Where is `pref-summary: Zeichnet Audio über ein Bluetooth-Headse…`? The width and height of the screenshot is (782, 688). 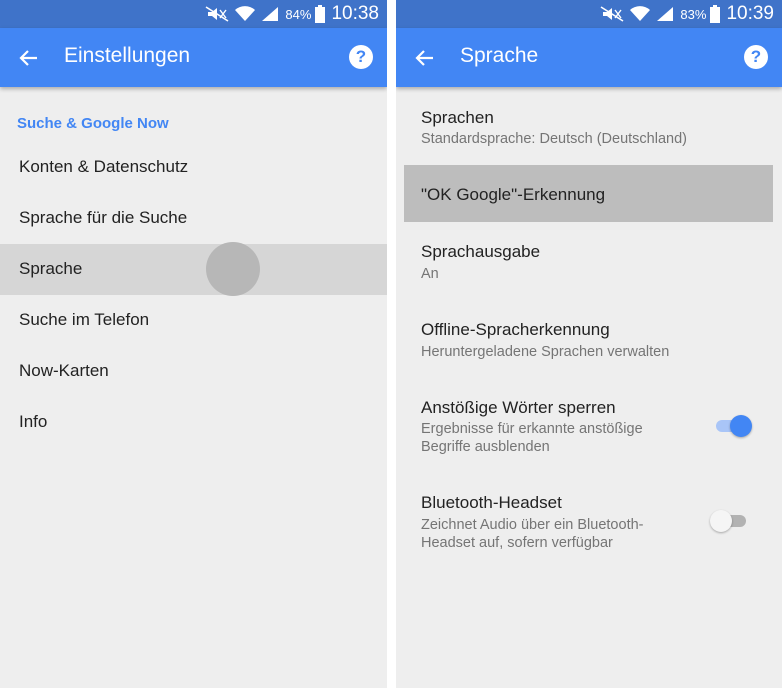
pref-summary: Zeichnet Audio über ein Bluetooth-Headse… is located at coordinates (532, 534).